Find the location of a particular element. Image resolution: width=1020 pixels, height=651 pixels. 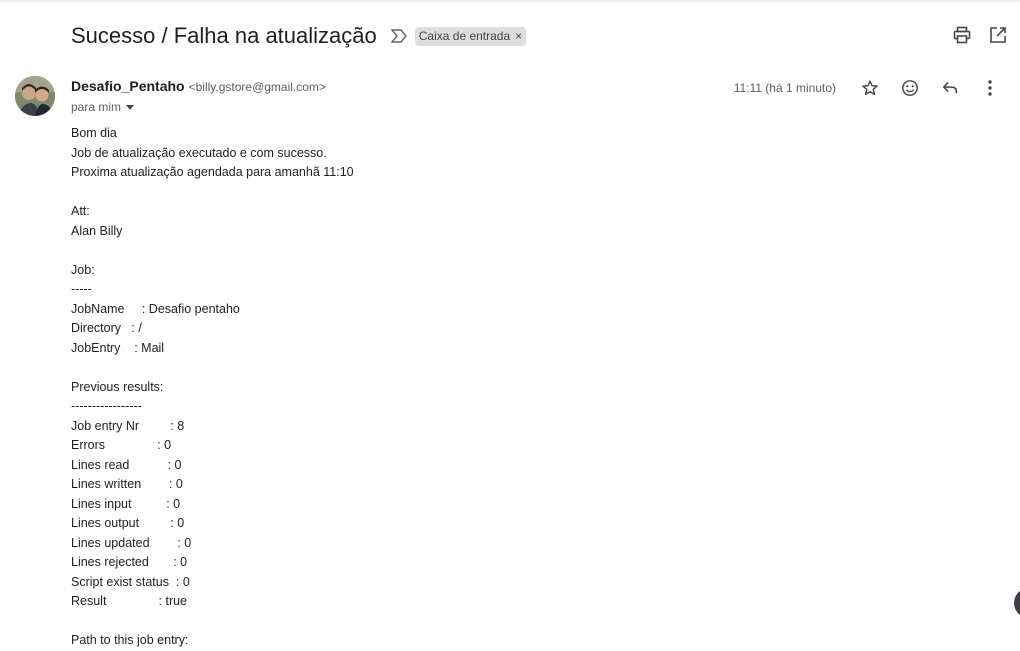

remove-label-icon: × is located at coordinates (518, 36).